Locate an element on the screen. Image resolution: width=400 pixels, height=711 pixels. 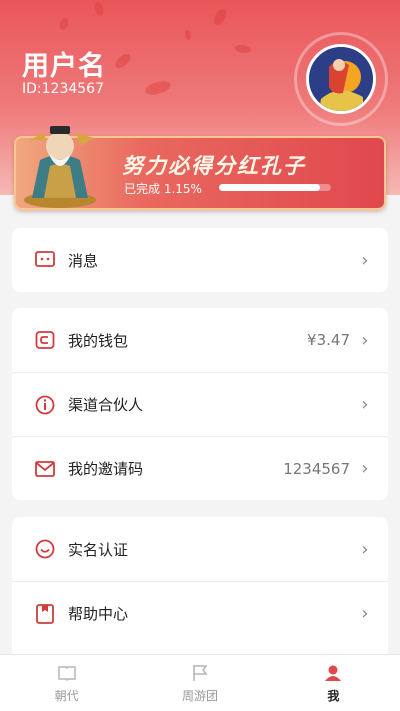
info-icon is located at coordinates (45, 405).